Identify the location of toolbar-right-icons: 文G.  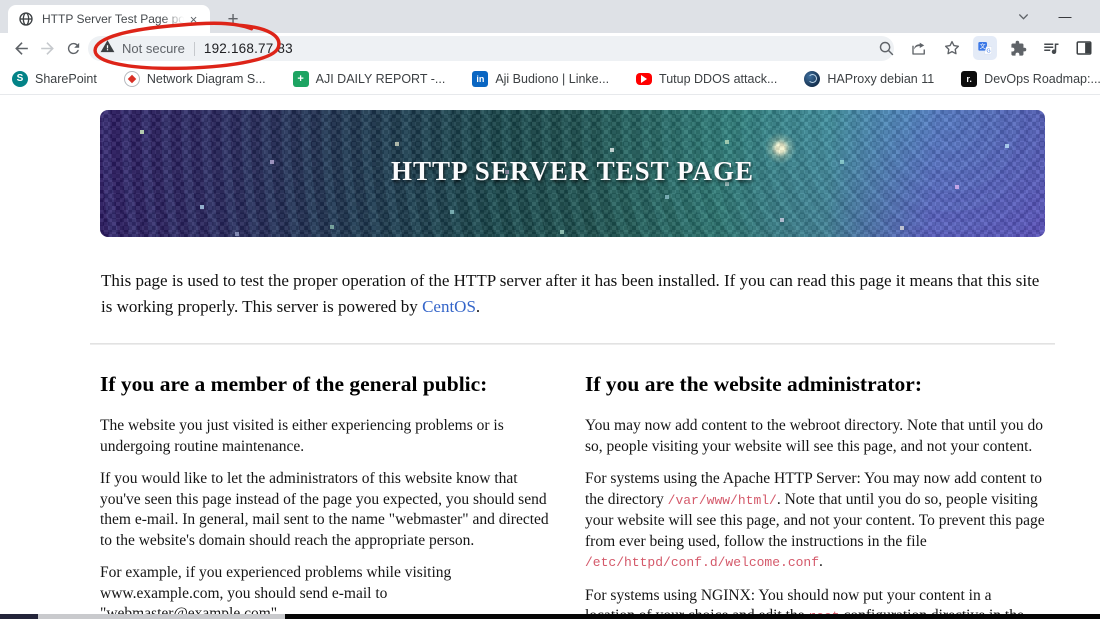
(985, 48).